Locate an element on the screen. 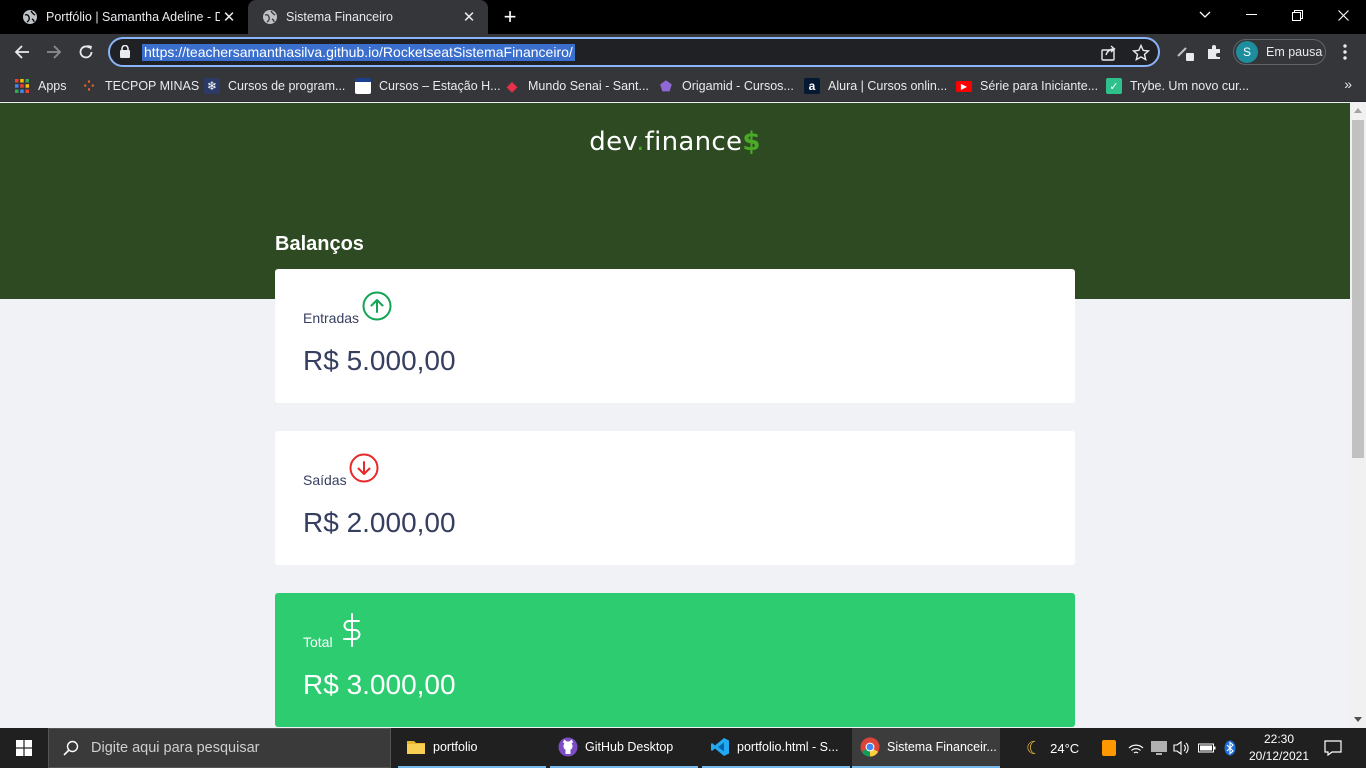  reload-button is located at coordinates (86, 52).